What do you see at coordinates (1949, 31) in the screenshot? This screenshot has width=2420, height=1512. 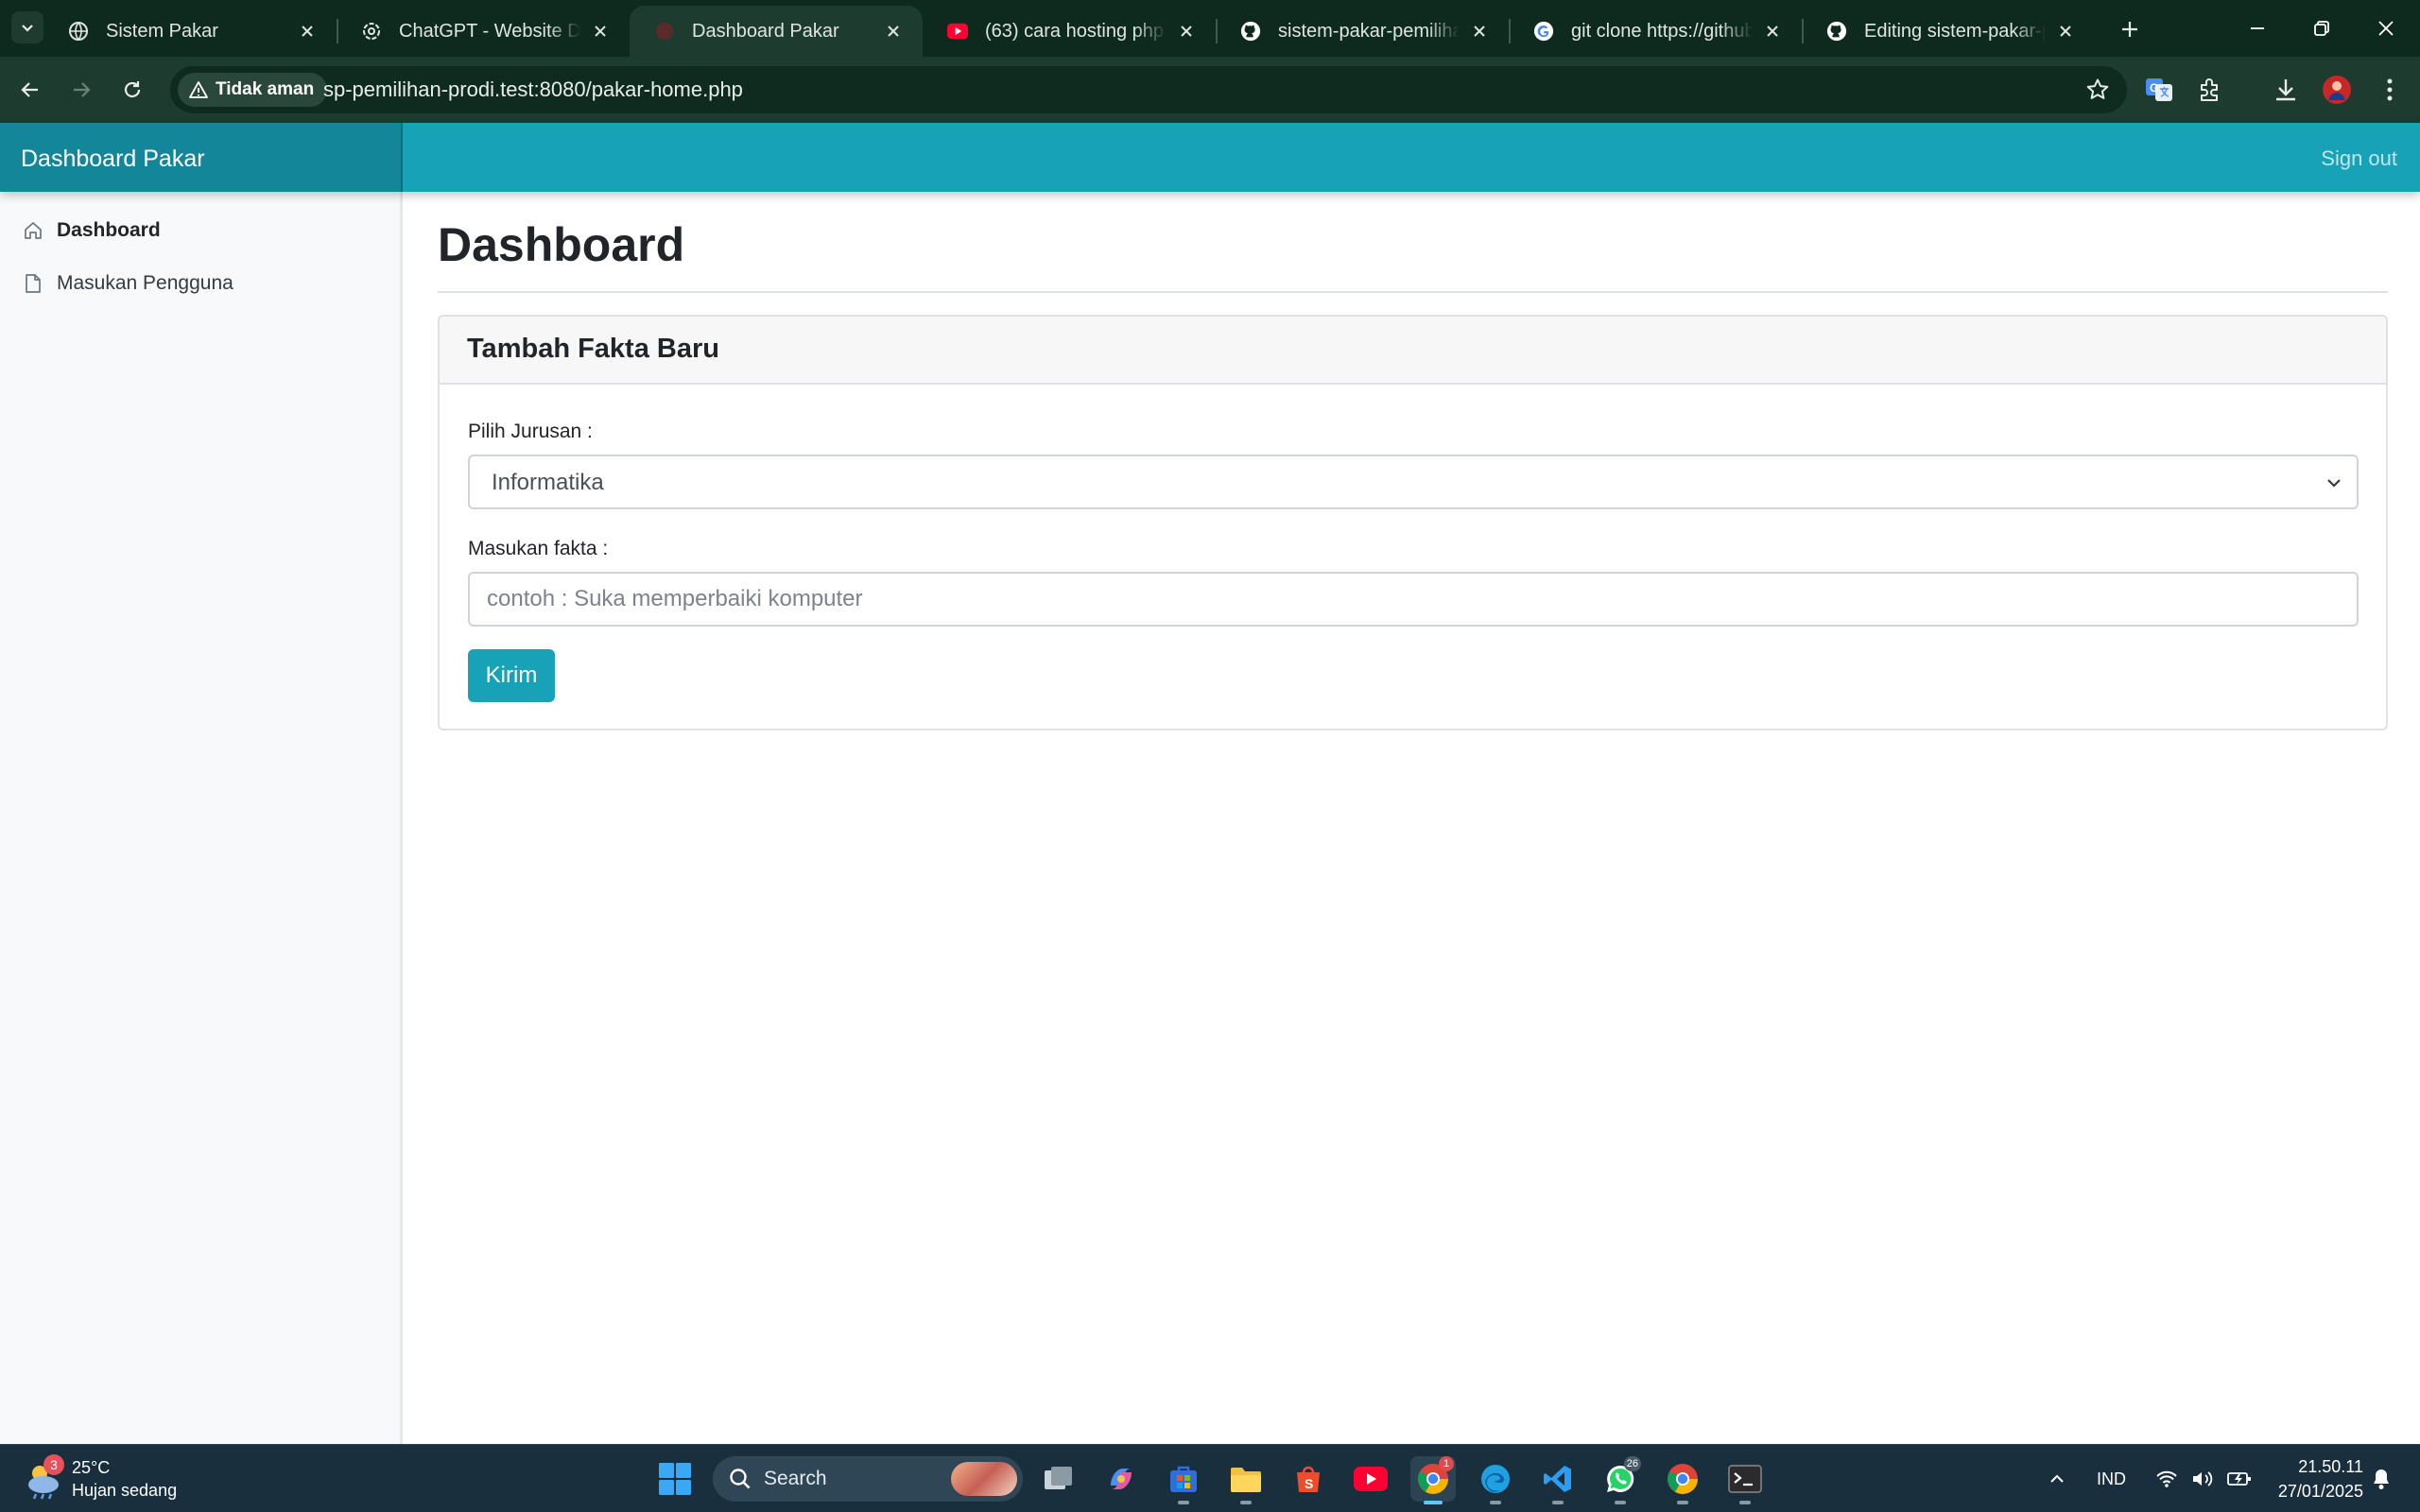 I see `browser-tab: Editing sistem-pakar-pemilihan` at bounding box center [1949, 31].